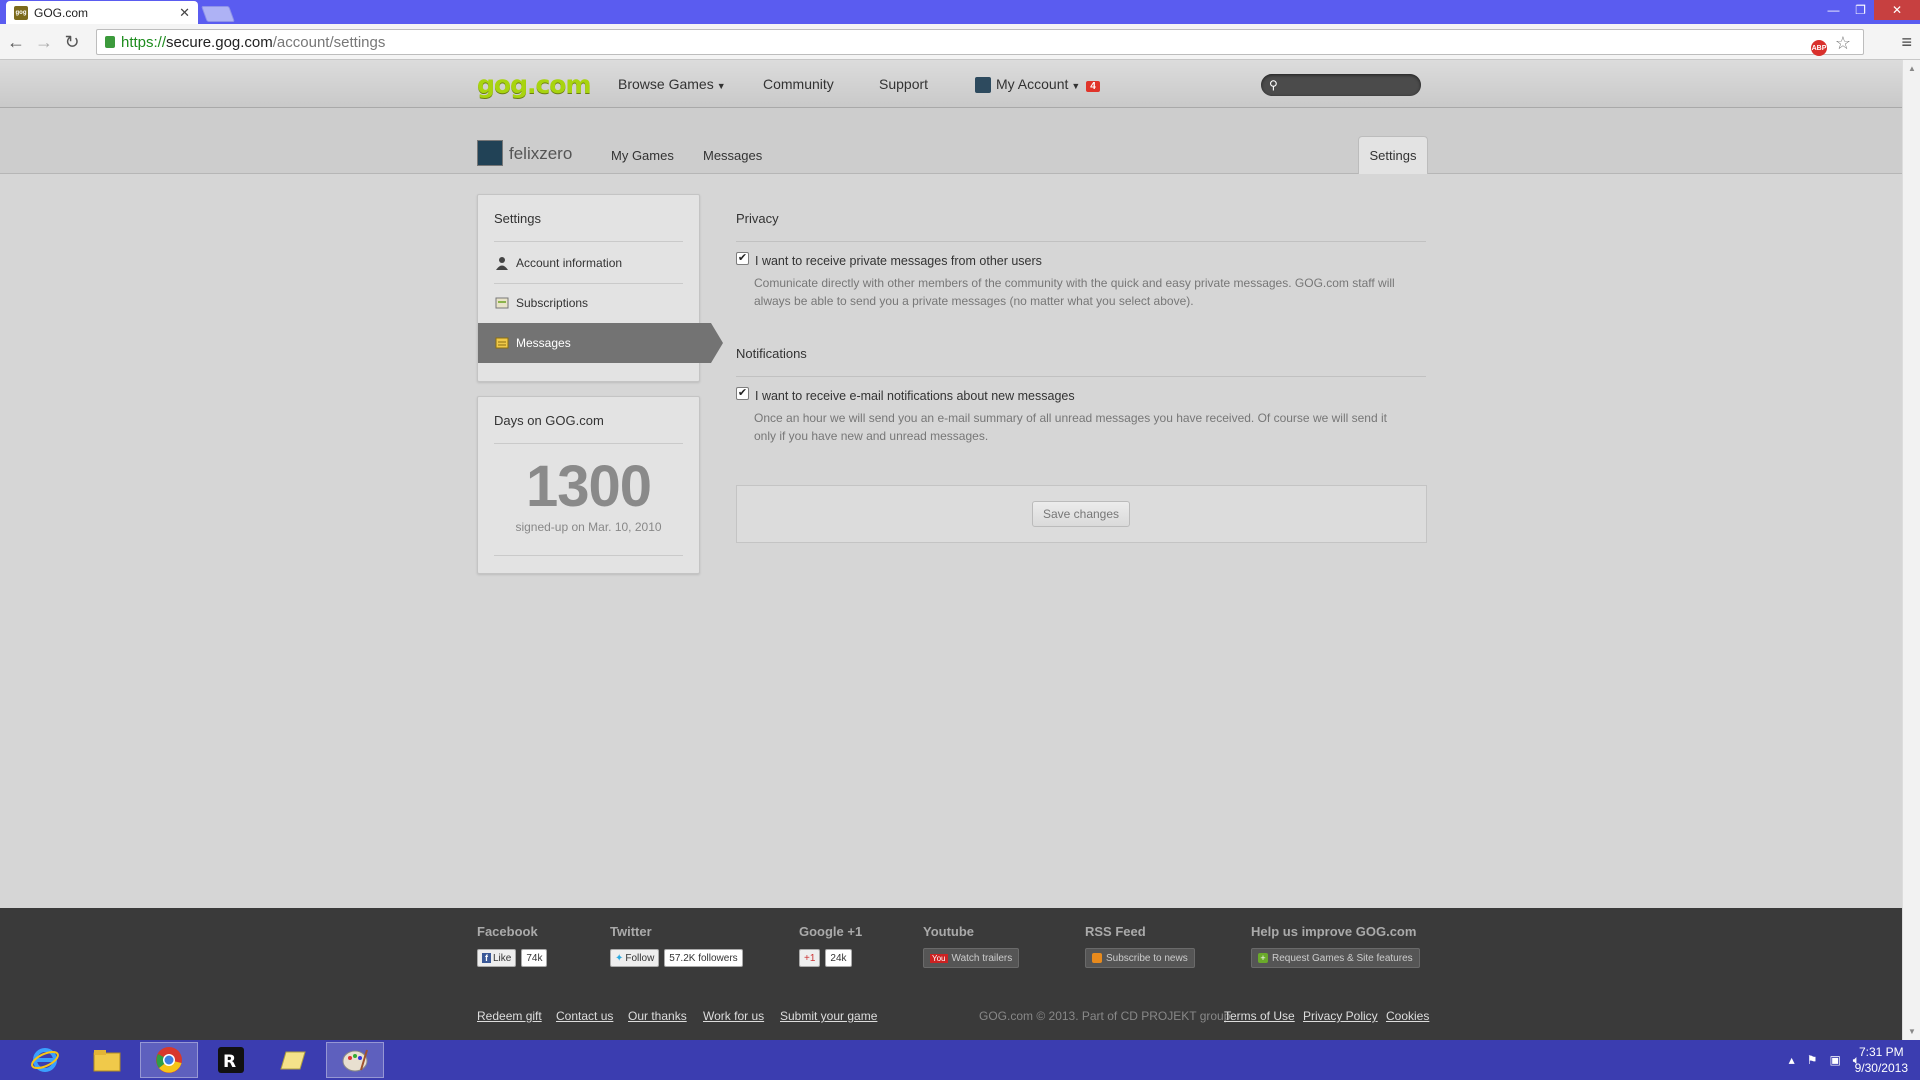 The width and height of the screenshot is (1920, 1080). What do you see at coordinates (1812, 1060) in the screenshot?
I see `action-center-flag-icon: ⚑` at bounding box center [1812, 1060].